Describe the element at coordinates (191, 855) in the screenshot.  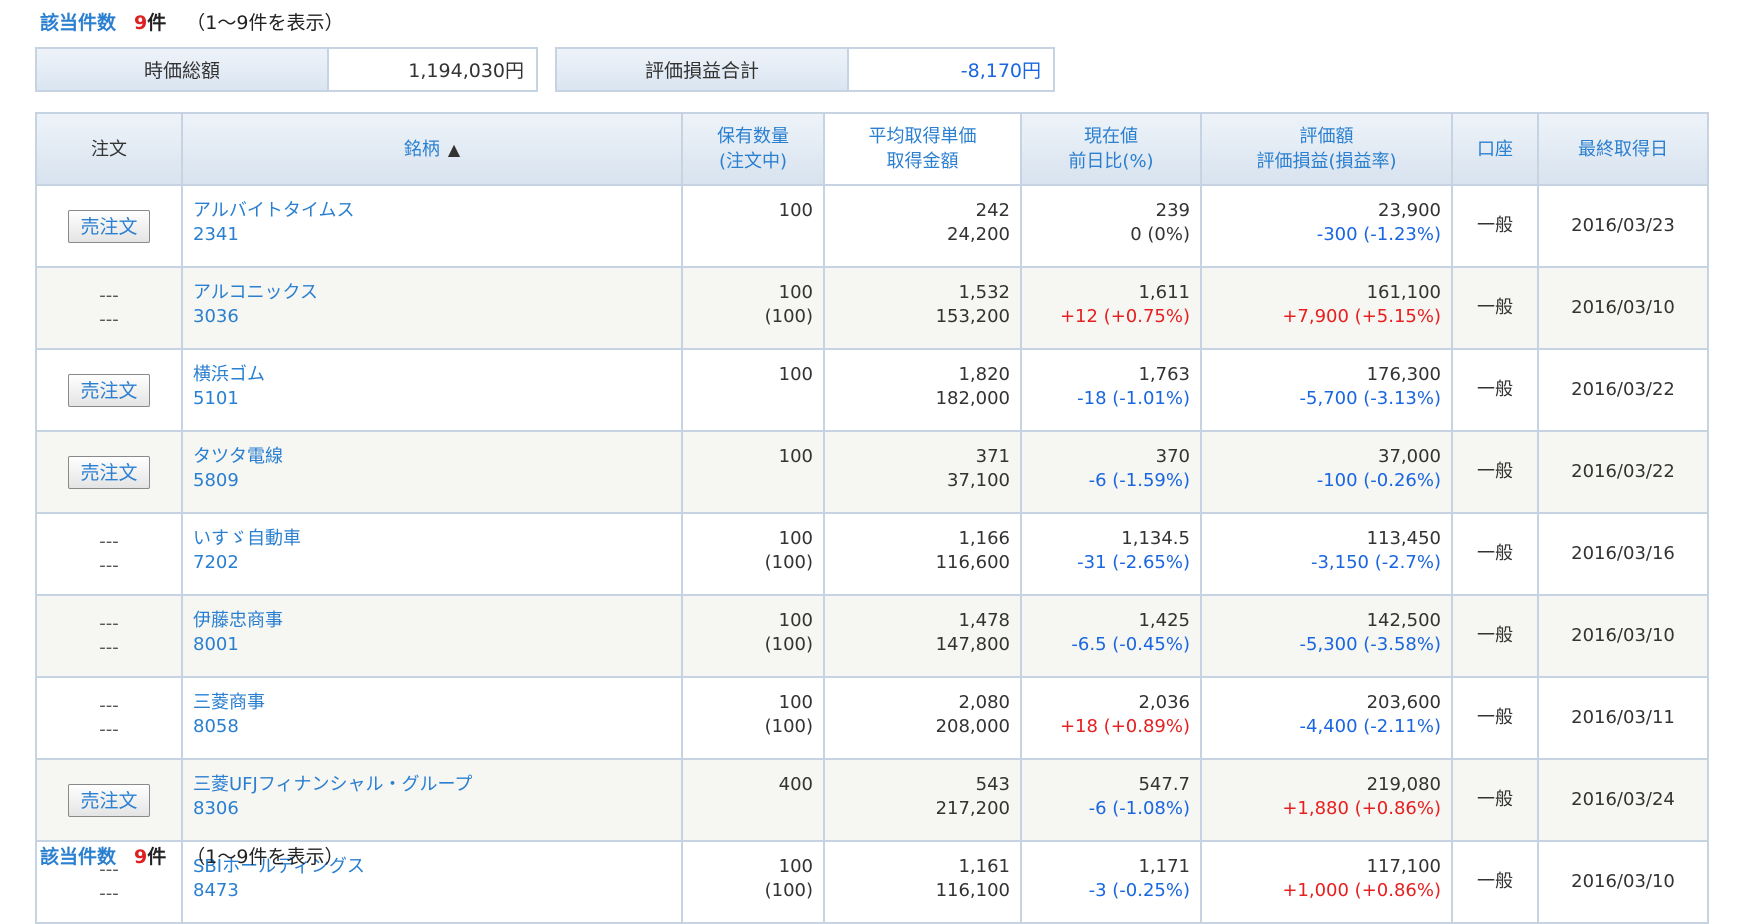
I see `result-count-bottom: 該当件数 9件 （1～9件を表示）` at that location.